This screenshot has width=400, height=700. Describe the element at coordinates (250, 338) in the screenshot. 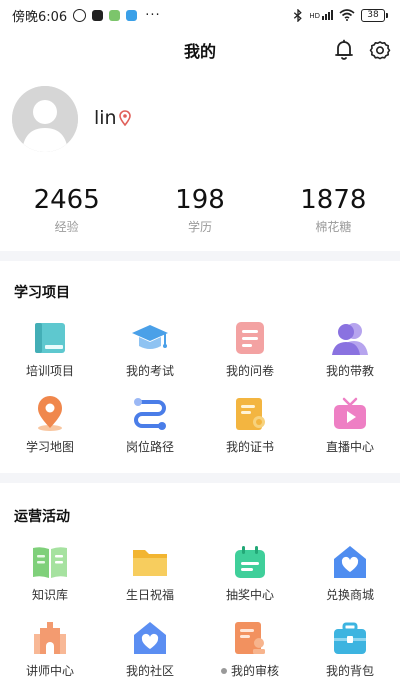

I see `questionnaire-icon` at that location.